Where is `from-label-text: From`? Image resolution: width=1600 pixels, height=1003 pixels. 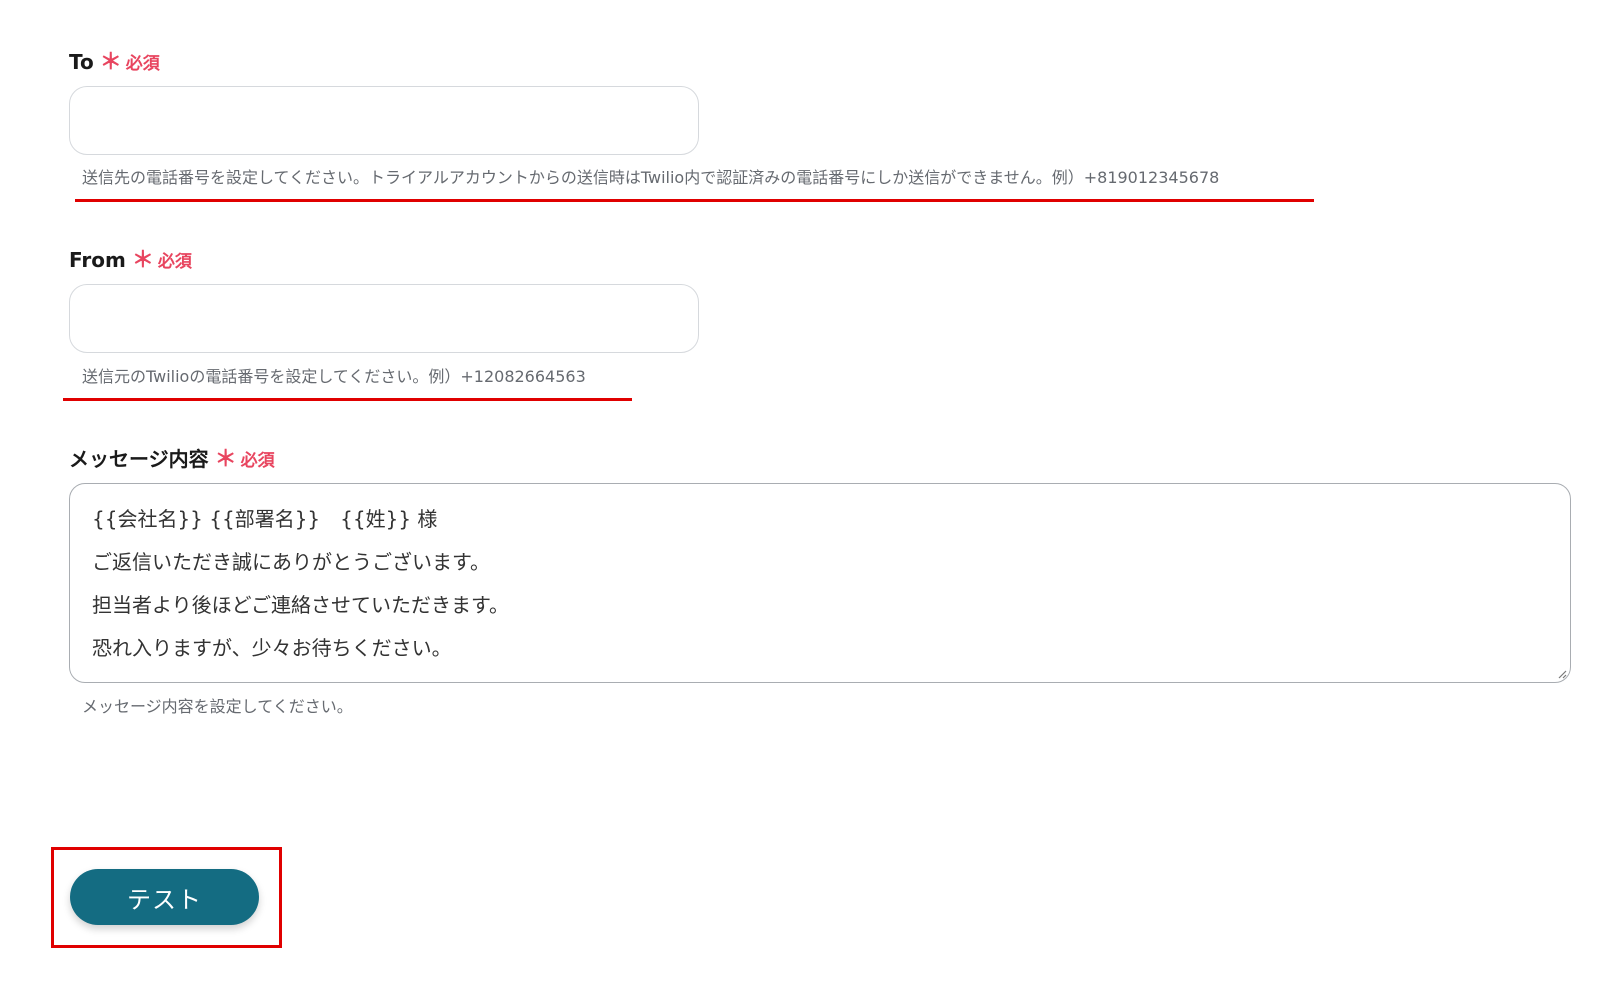 from-label-text: From is located at coordinates (97, 260).